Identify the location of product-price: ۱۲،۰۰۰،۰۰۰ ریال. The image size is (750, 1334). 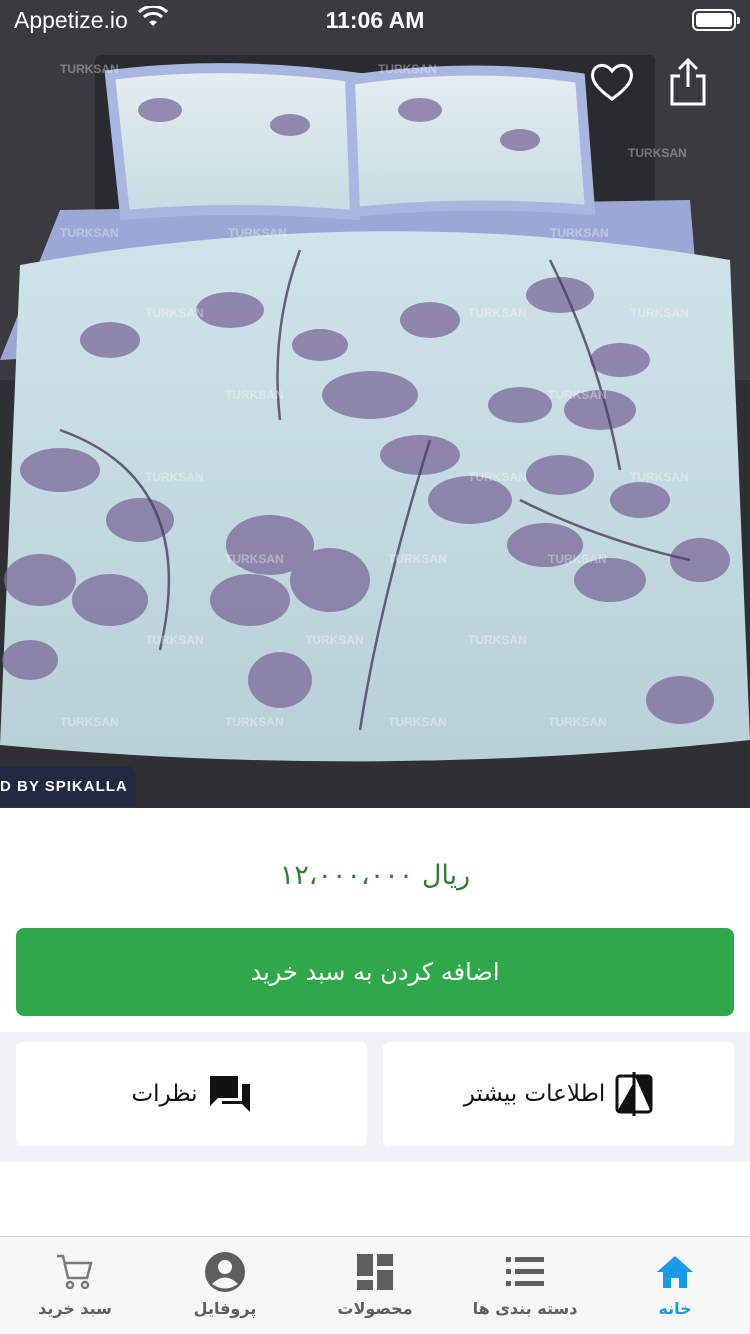
(375, 875).